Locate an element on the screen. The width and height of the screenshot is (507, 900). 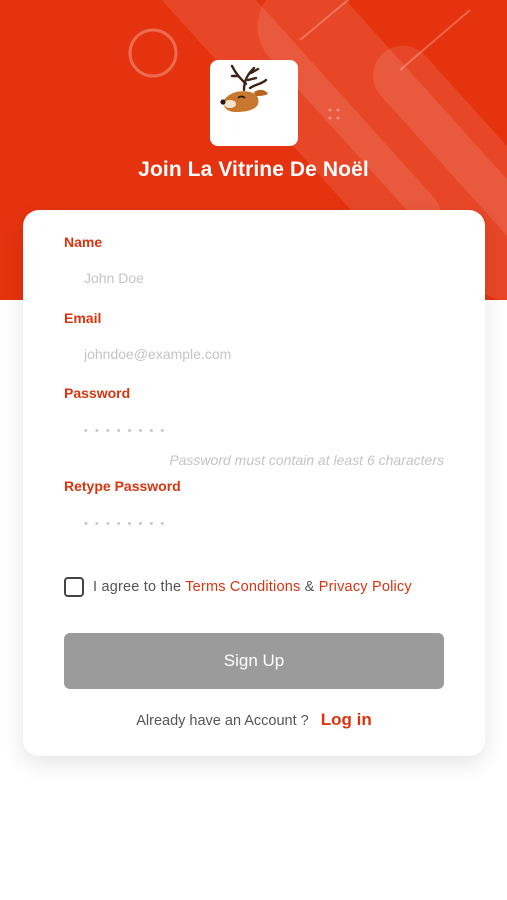
app-logo is located at coordinates (254, 103).